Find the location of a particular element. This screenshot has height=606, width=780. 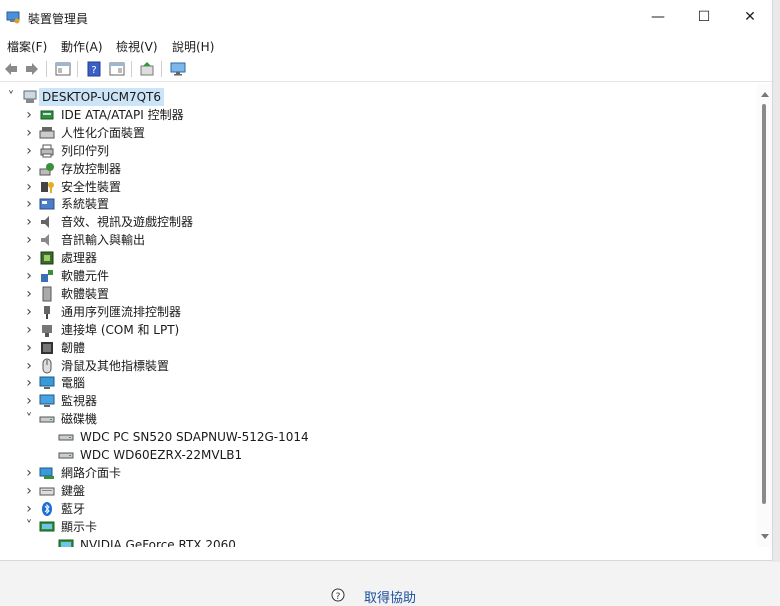

tree-category: › 軟體裝置 is located at coordinates (375, 294).